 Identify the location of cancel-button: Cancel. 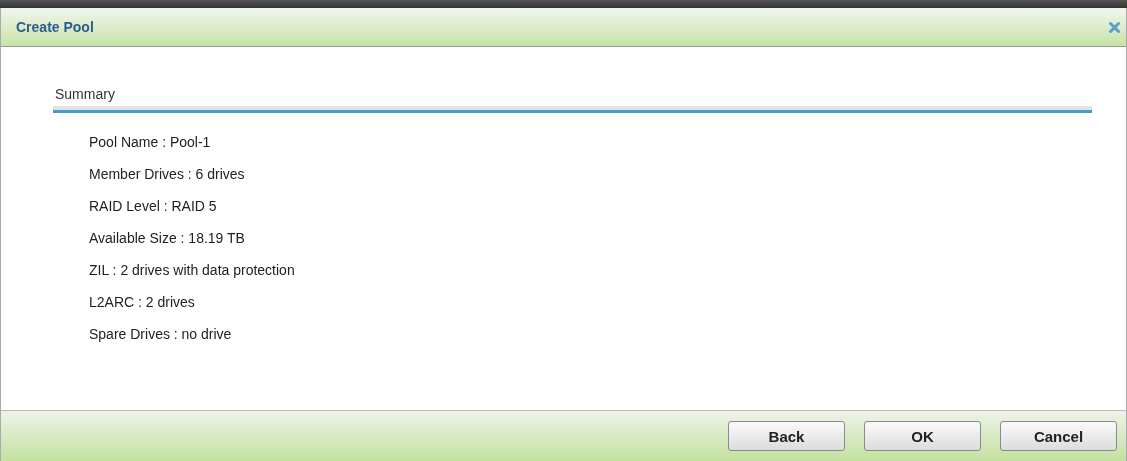
(1058, 436).